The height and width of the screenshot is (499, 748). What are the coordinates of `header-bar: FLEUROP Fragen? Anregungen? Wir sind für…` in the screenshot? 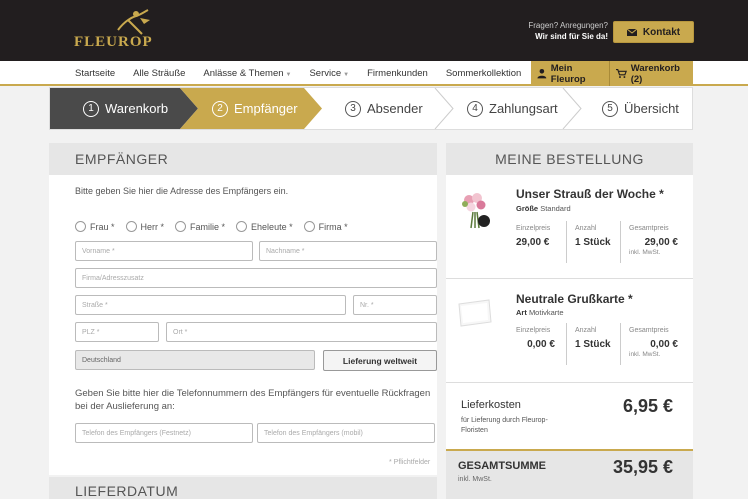 It's located at (374, 30).